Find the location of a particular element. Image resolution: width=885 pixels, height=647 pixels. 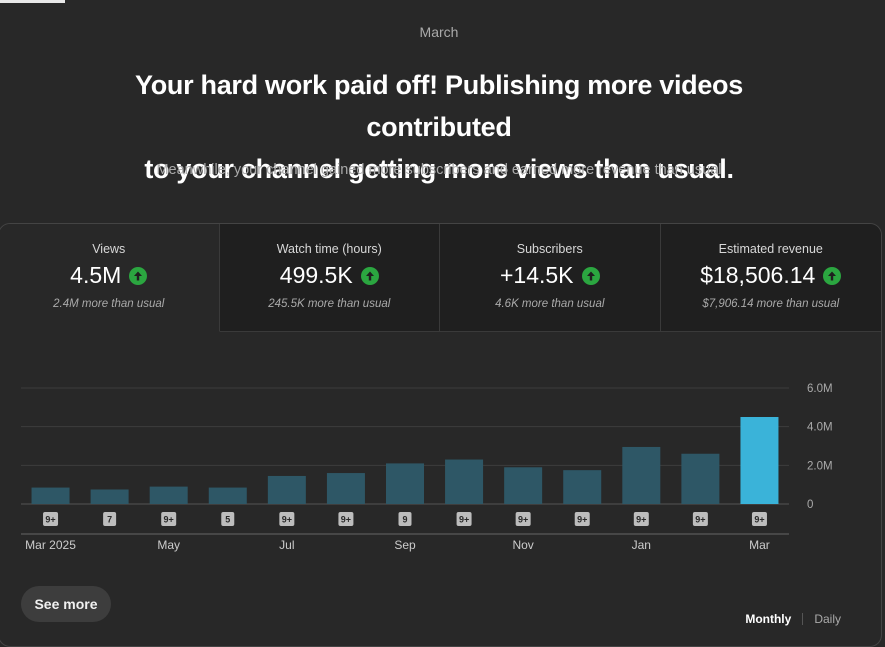

y-tick-label: 4.0M is located at coordinates (820, 428).